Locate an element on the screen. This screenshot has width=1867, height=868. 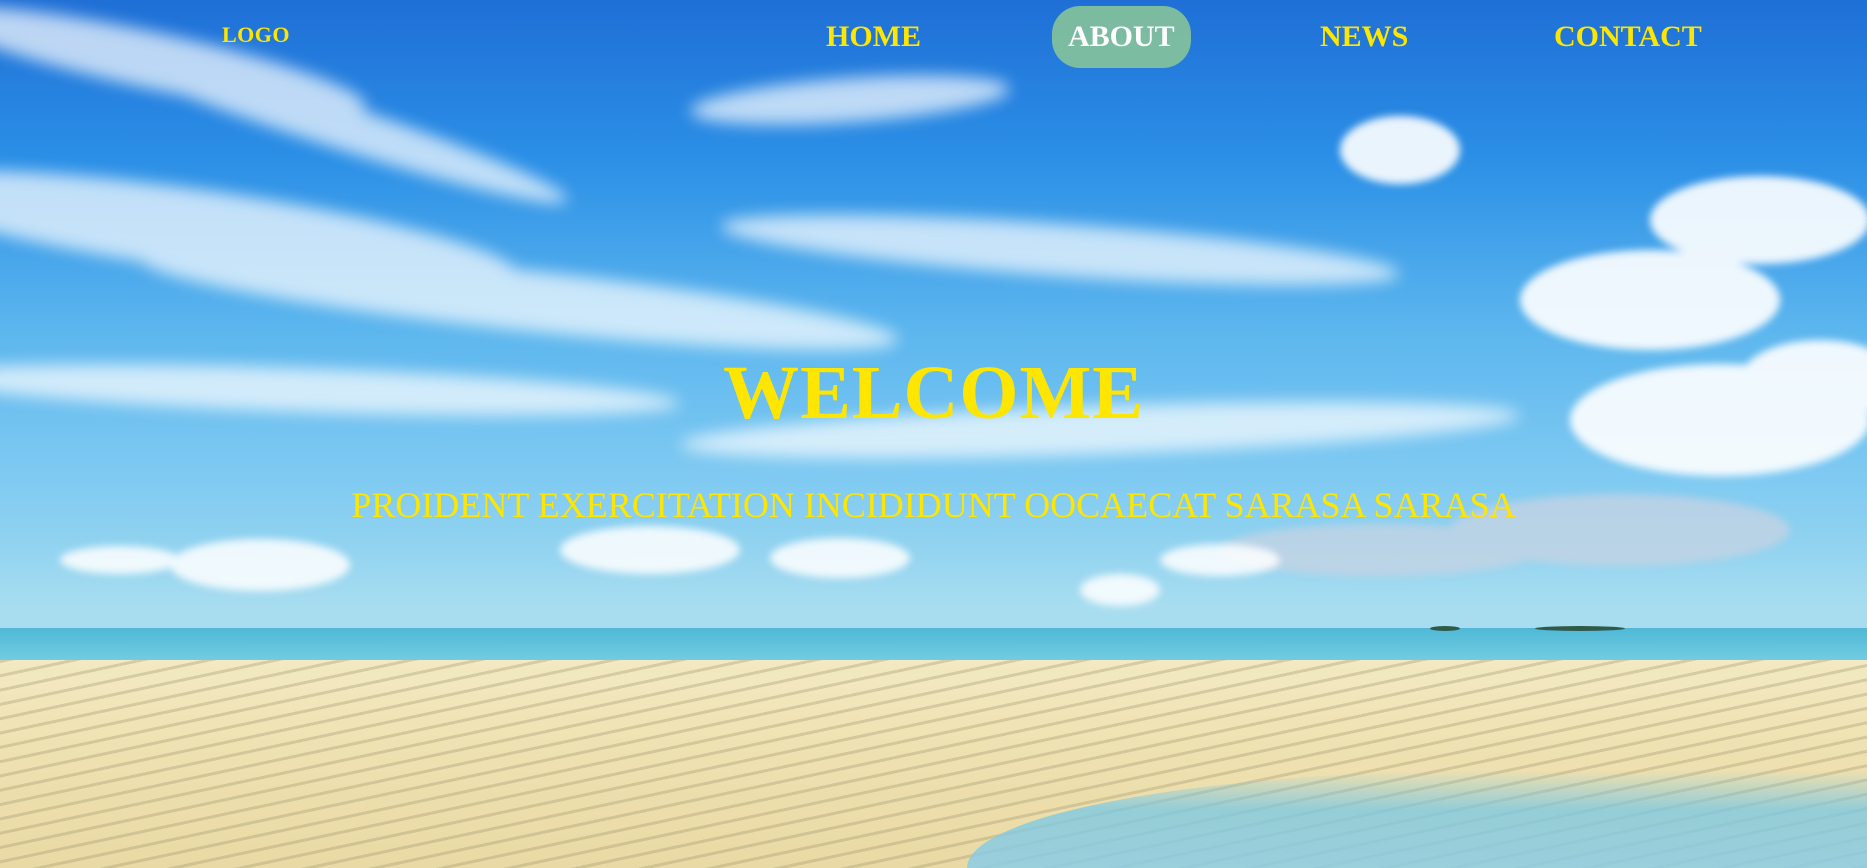
nav-item-contact: CONTACT is located at coordinates (1628, 37).